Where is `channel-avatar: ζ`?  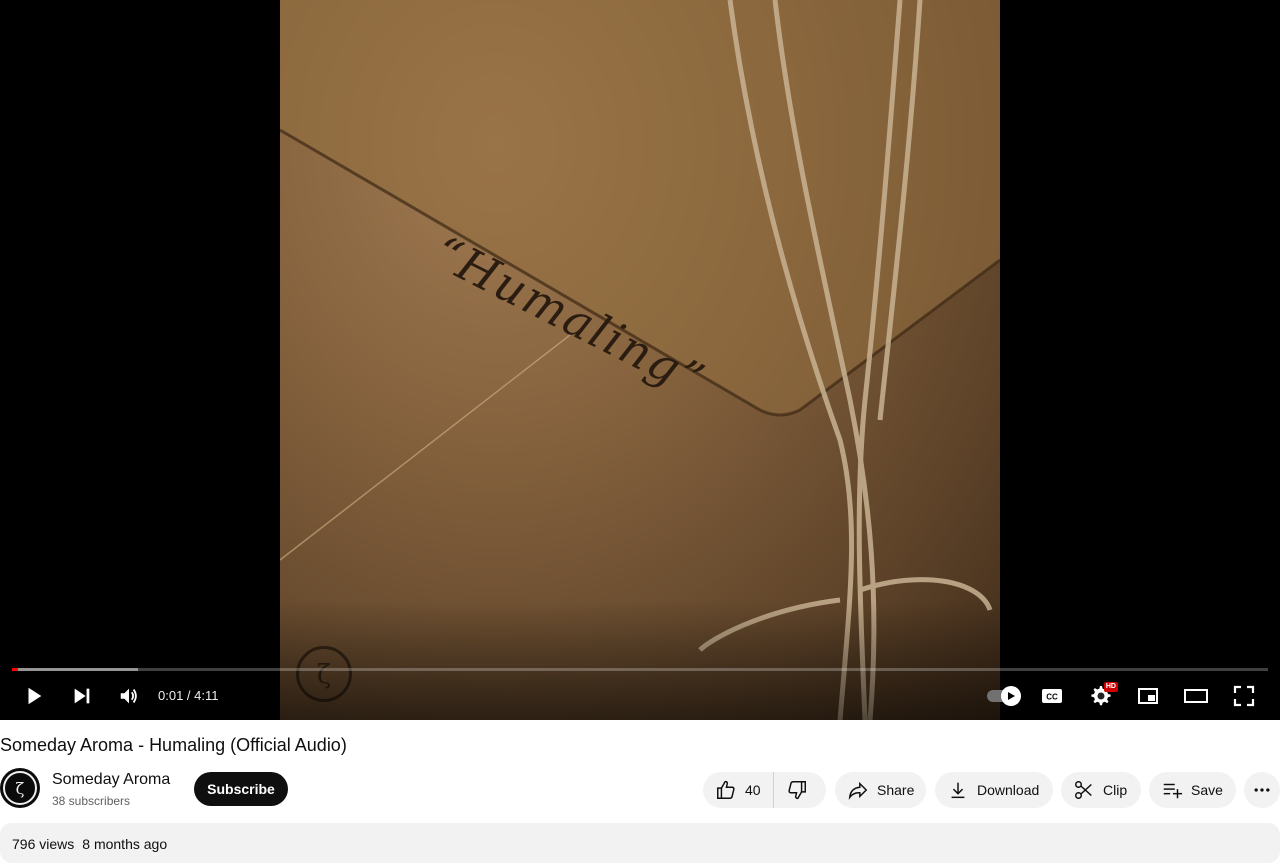 channel-avatar: ζ is located at coordinates (20, 788).